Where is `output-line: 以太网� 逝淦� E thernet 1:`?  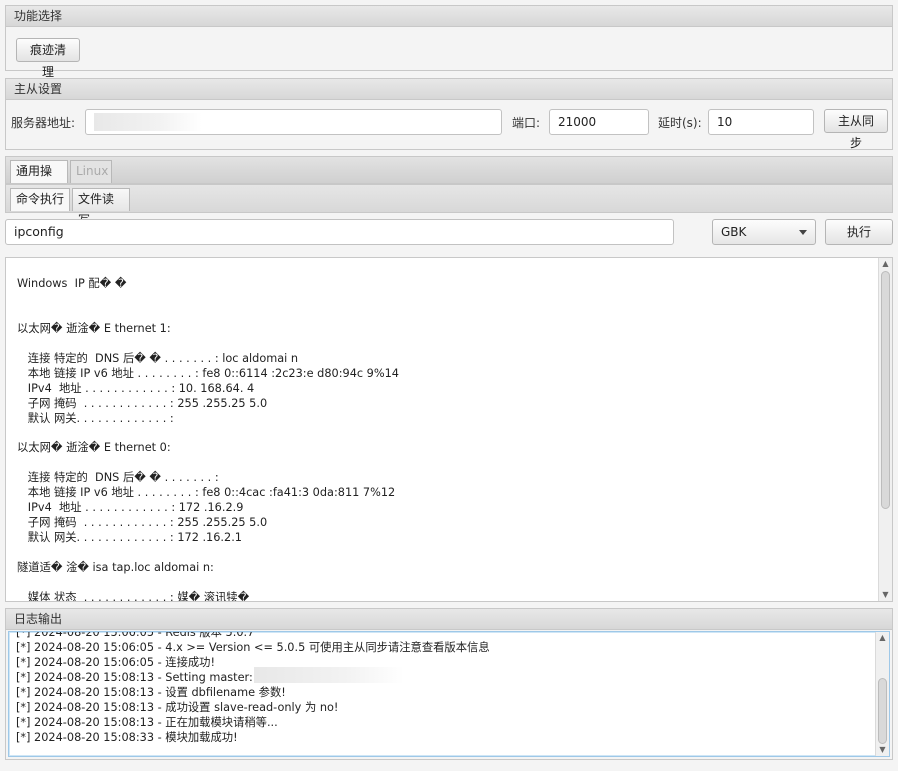 output-line: 以太网� 逝淦� E thernet 1: is located at coordinates (94, 328).